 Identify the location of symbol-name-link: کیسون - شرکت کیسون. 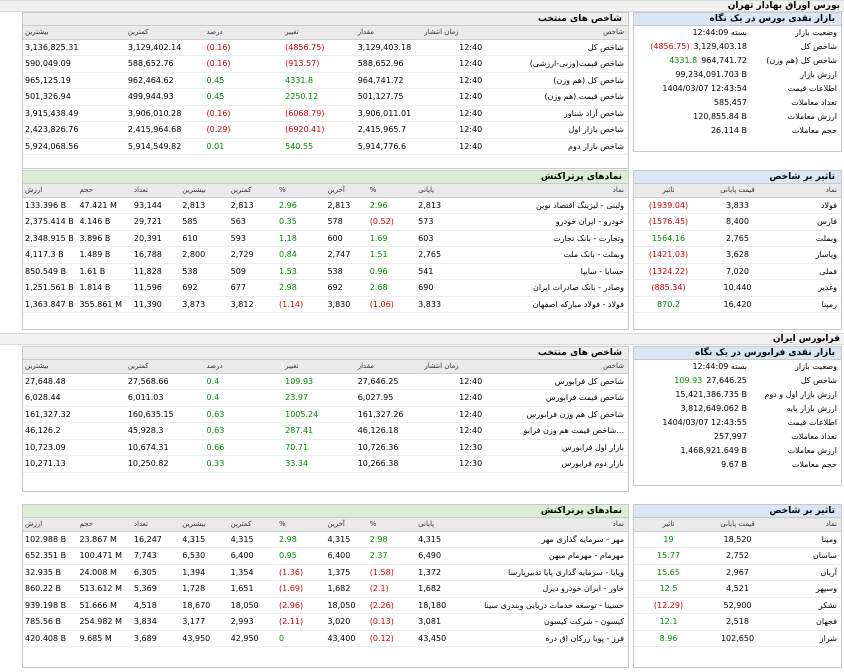
(540, 622).